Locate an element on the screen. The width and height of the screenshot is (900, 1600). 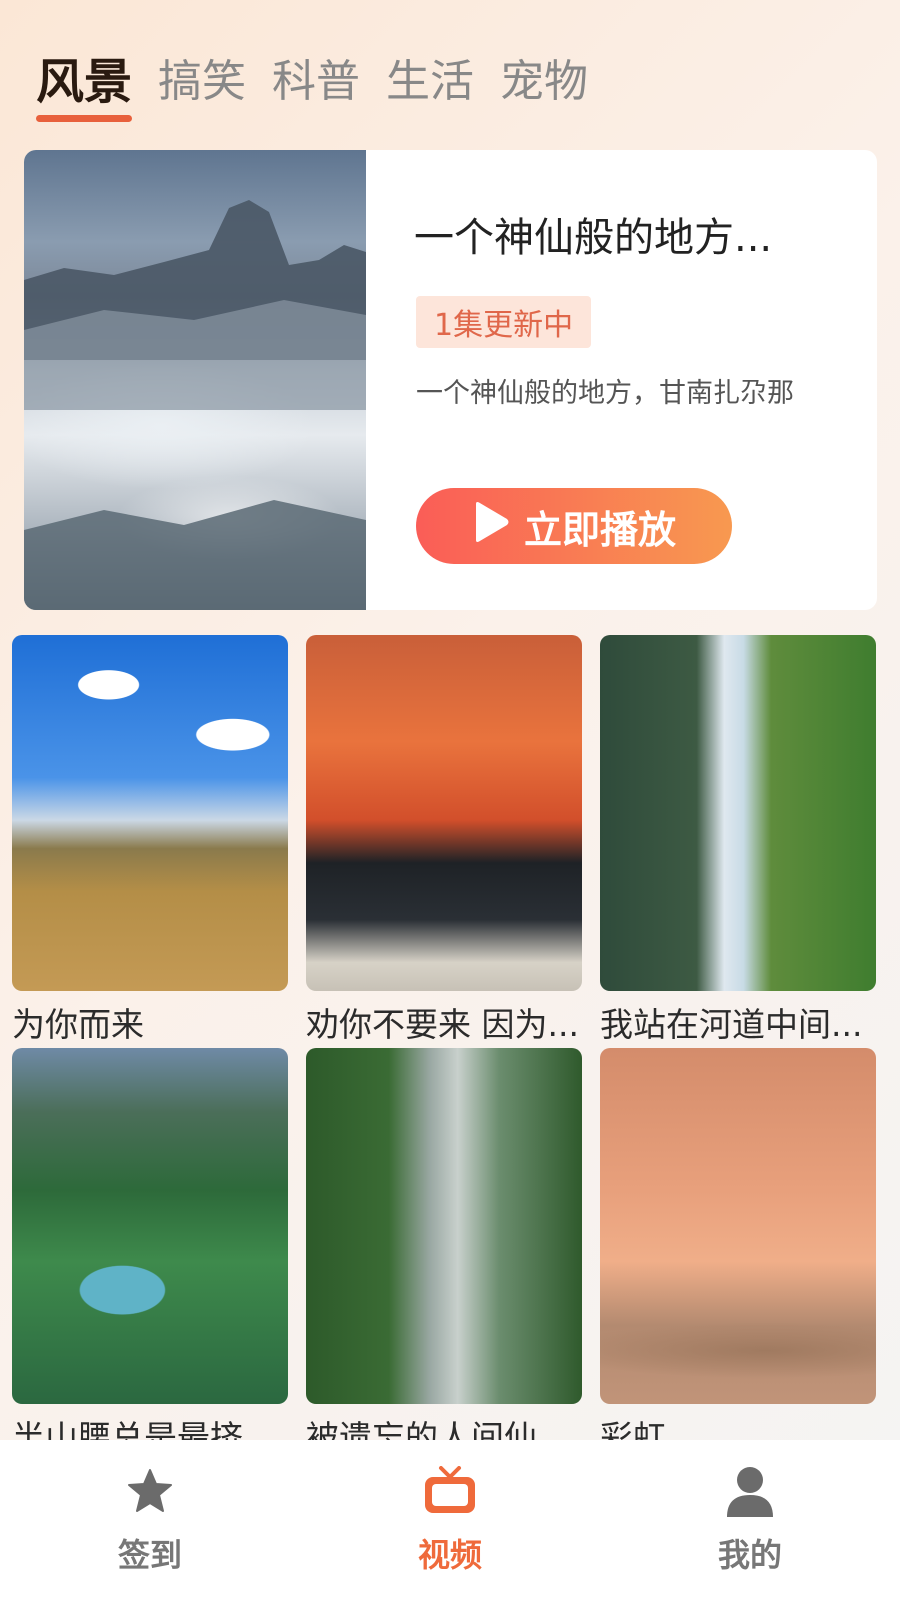
mountain-peak-image is located at coordinates (195, 405).